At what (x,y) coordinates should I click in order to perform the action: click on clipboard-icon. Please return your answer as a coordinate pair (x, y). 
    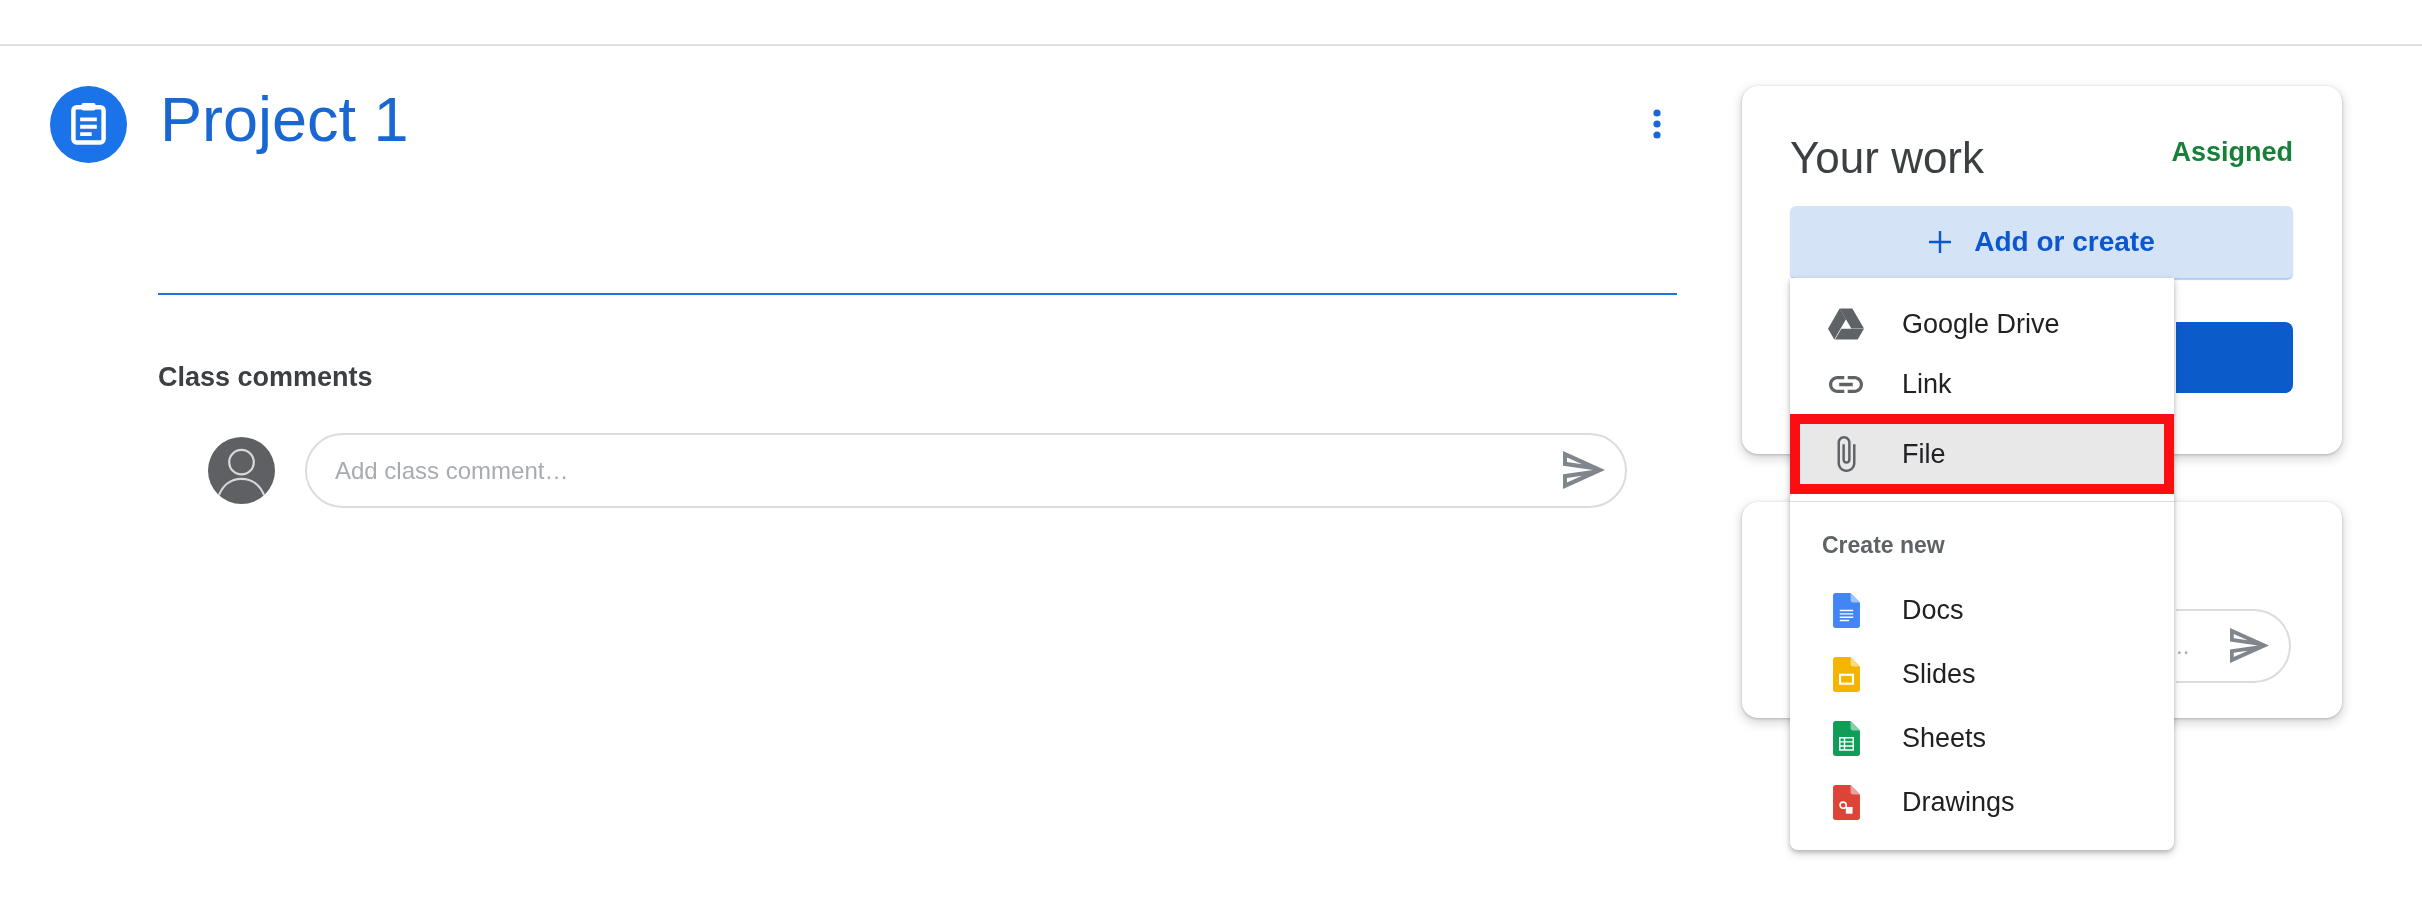
    Looking at the image, I should click on (88, 124).